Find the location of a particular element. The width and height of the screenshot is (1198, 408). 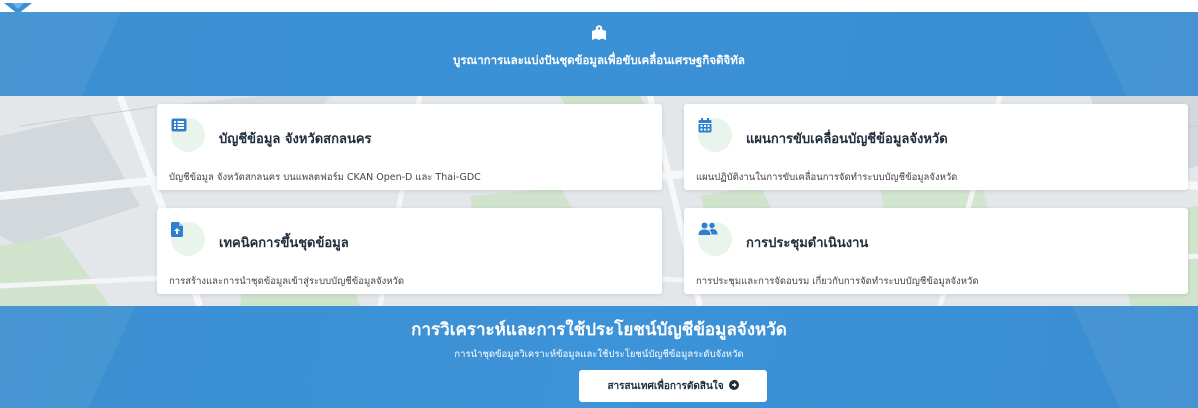

card-title: บัญชีข้อมูล จังหวัดสกลนคร is located at coordinates (295, 139).